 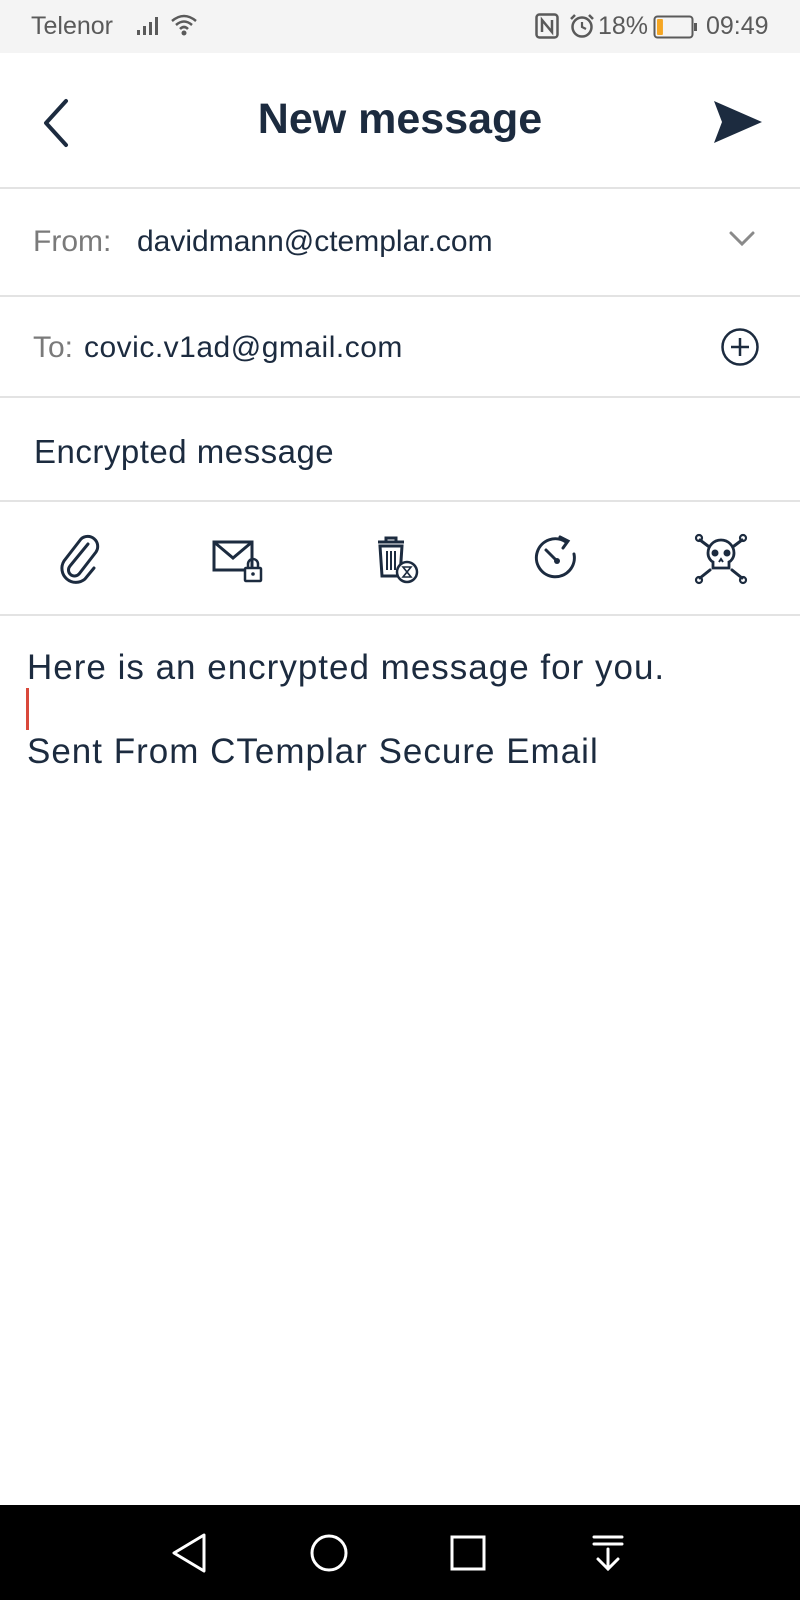 What do you see at coordinates (27, 709) in the screenshot?
I see `text-cursor` at bounding box center [27, 709].